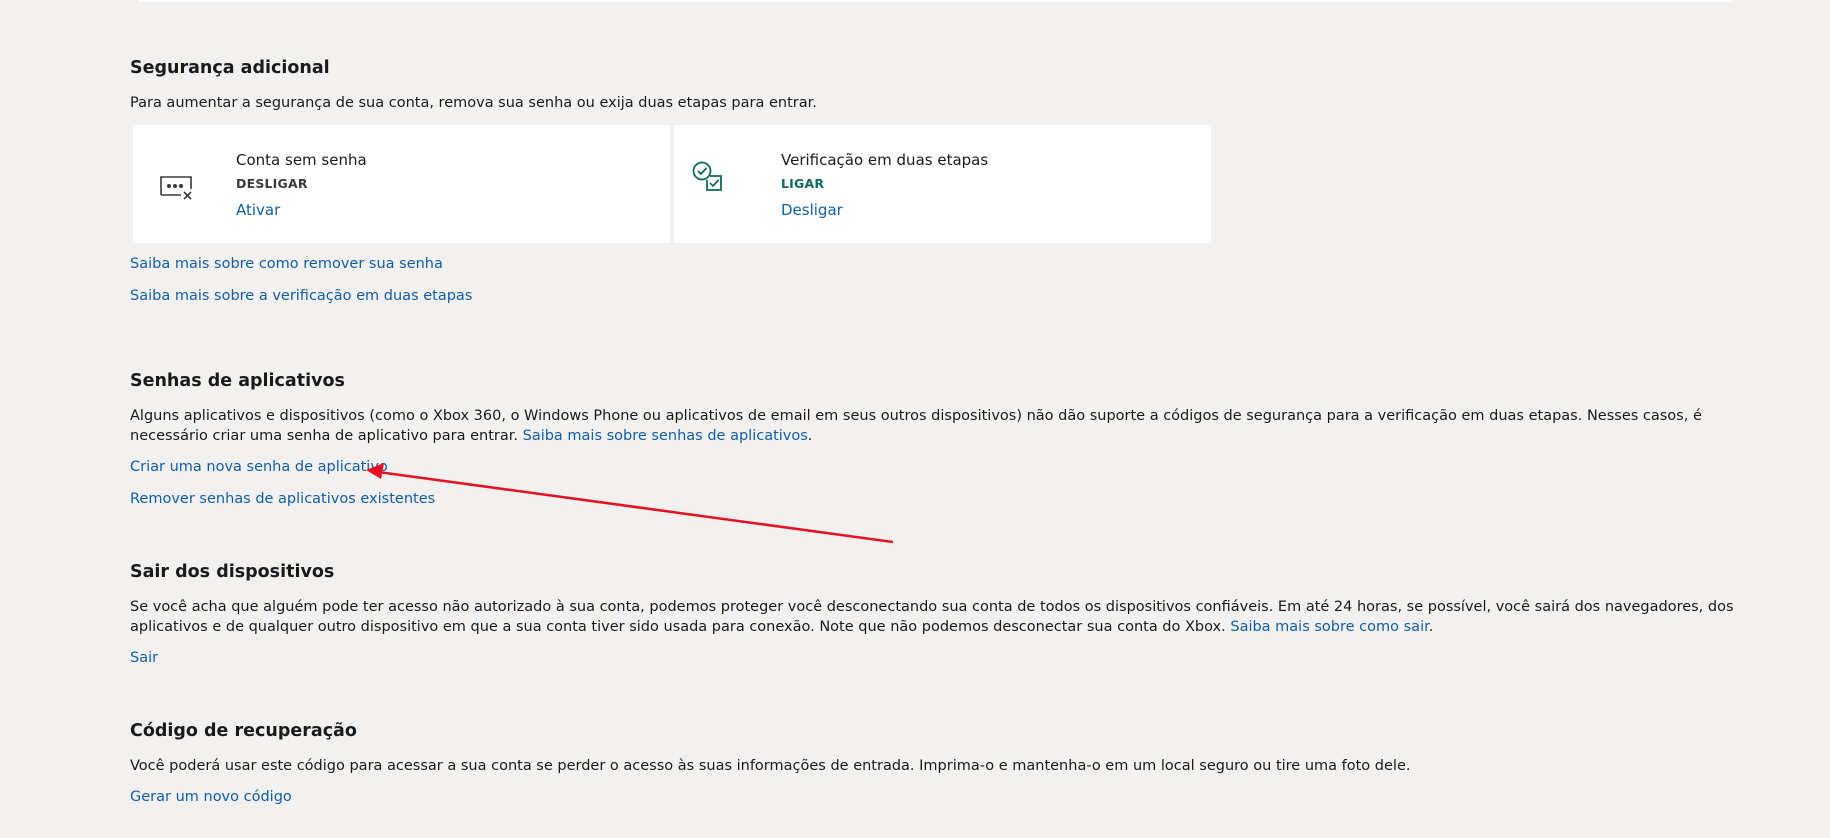  Describe the element at coordinates (665, 436) in the screenshot. I see `learn-app-passwords-link: Saiba mais sobre senhas de aplicativos` at that location.